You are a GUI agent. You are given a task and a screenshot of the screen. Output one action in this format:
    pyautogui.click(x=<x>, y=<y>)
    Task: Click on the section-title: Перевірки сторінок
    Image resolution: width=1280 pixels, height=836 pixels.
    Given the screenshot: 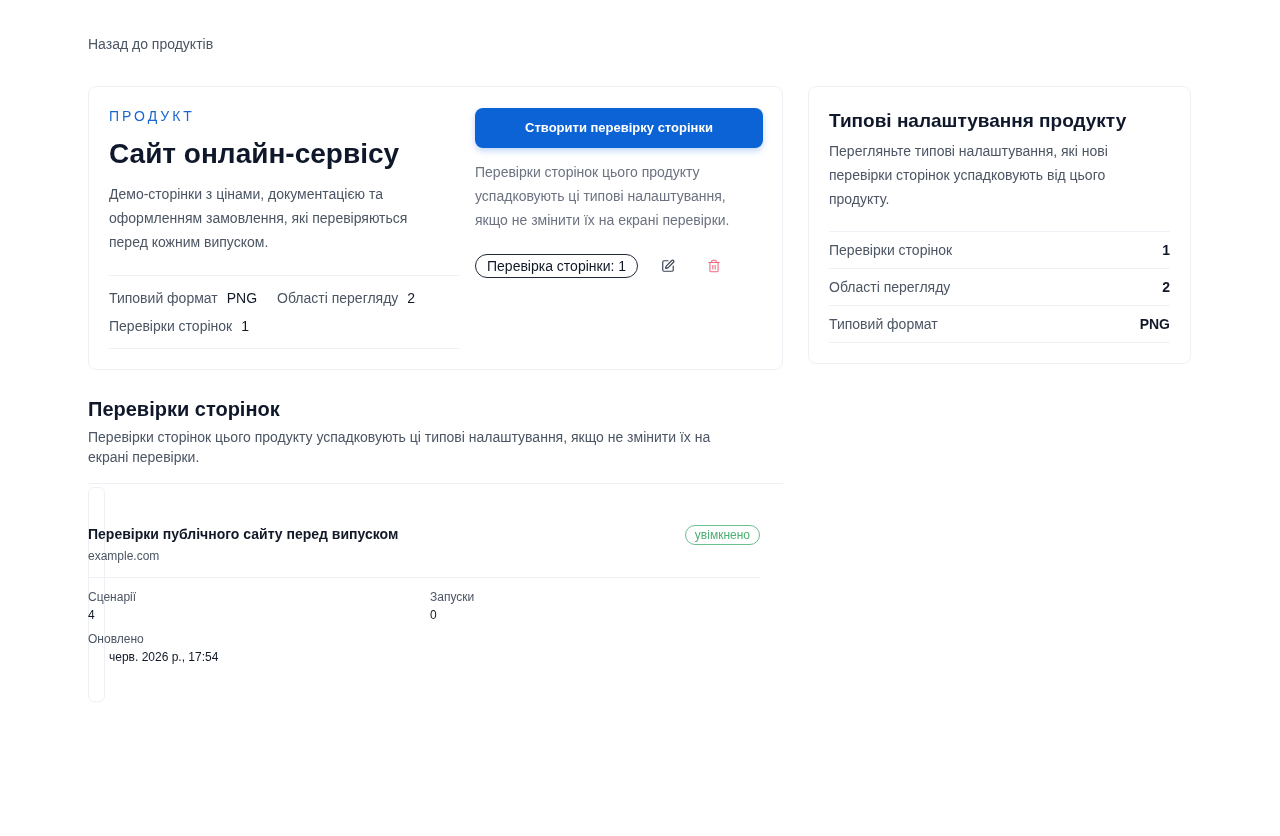 What is the action you would take?
    pyautogui.click(x=184, y=409)
    